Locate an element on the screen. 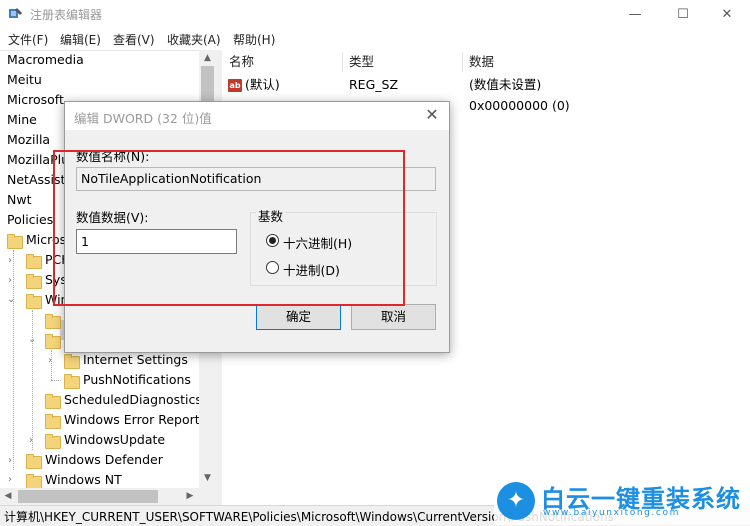  maximize-button: ☐ is located at coordinates (683, 14).